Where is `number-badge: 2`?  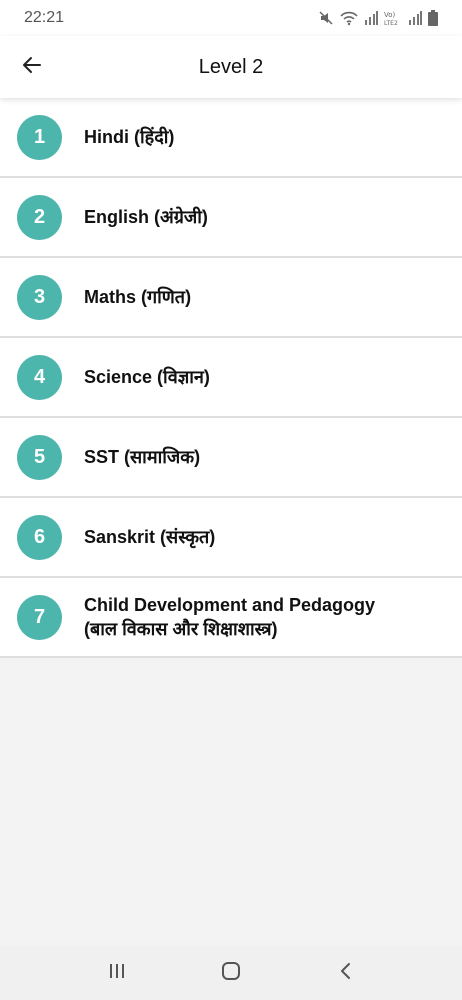
number-badge: 2 is located at coordinates (39, 217).